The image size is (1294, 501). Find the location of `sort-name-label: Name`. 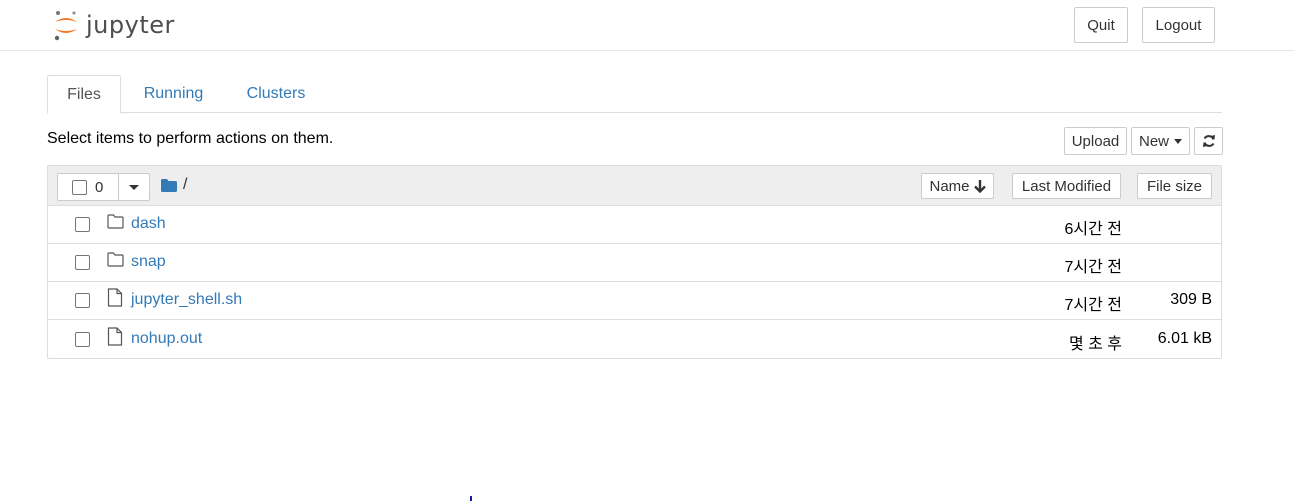

sort-name-label: Name is located at coordinates (949, 186).